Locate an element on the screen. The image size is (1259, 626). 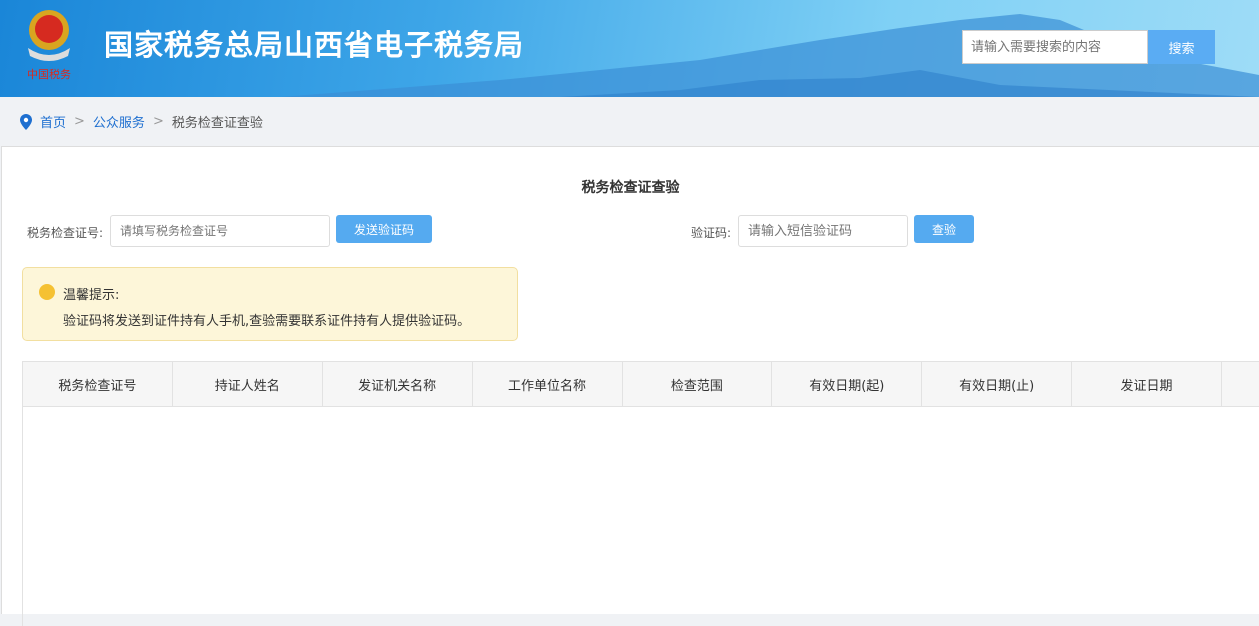
column-header: 持证人姓名 is located at coordinates (247, 384).